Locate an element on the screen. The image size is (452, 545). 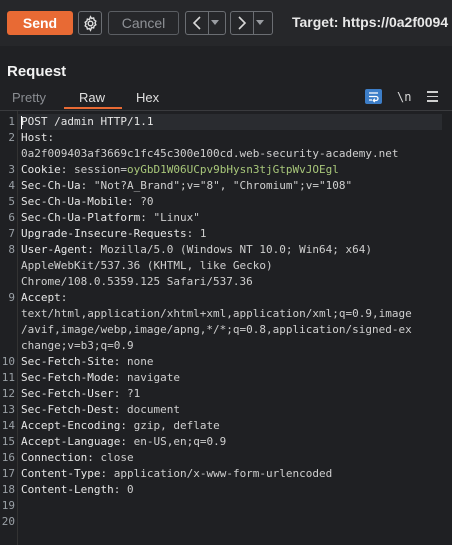
line-number: 1 is located at coordinates (11, 121).